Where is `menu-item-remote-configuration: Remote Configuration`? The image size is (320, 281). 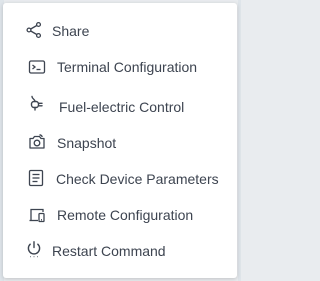
menu-item-remote-configuration: Remote Configuration is located at coordinates (120, 214).